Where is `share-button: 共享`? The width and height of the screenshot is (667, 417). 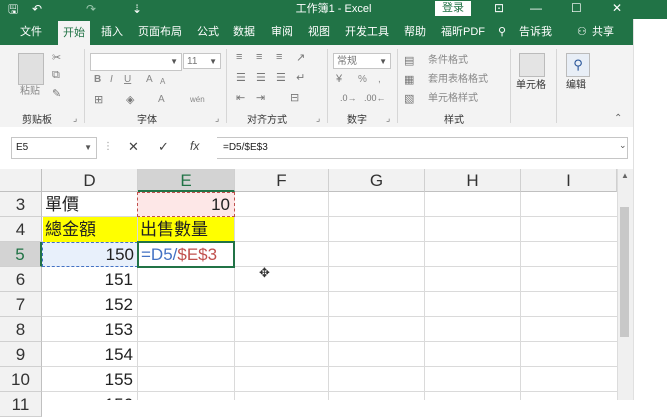
share-button: 共享 is located at coordinates (603, 32).